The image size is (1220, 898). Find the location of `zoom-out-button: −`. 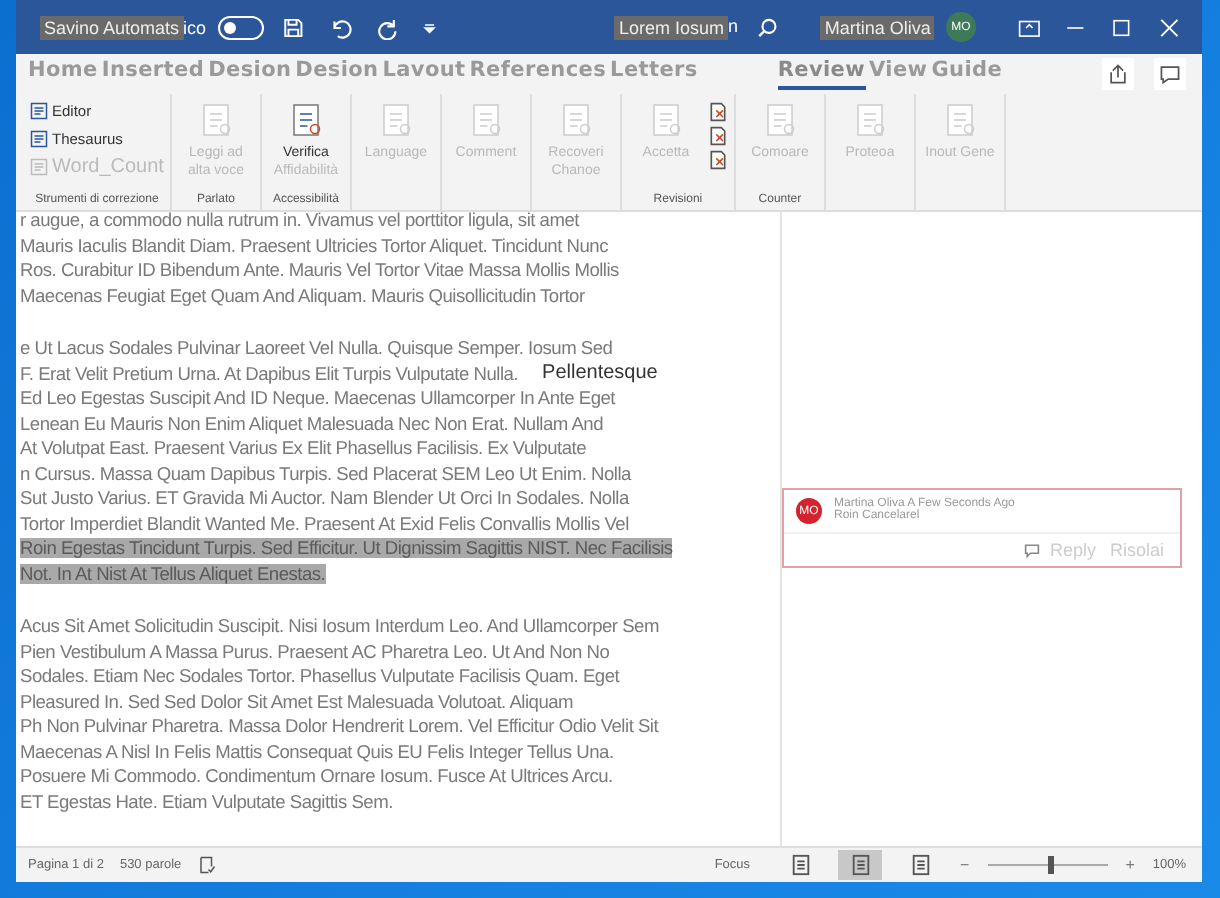

zoom-out-button: − is located at coordinates (965, 865).